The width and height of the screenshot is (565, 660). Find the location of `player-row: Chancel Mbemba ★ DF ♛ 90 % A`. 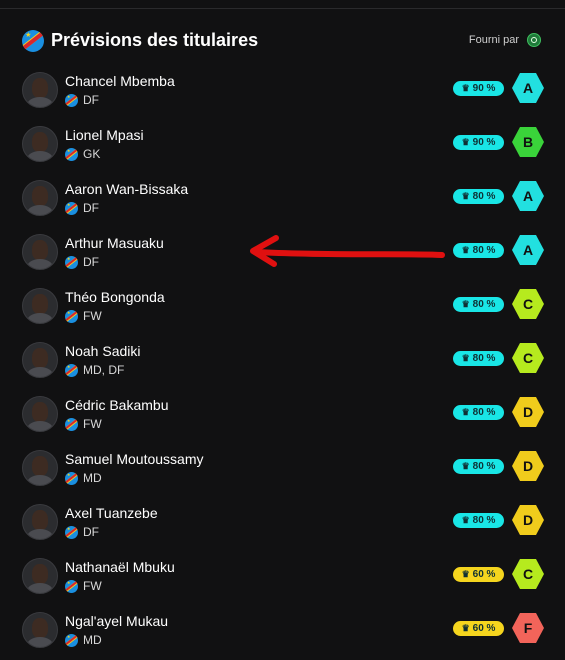

player-row: Chancel Mbemba ★ DF ♛ 90 % A is located at coordinates (284, 92).